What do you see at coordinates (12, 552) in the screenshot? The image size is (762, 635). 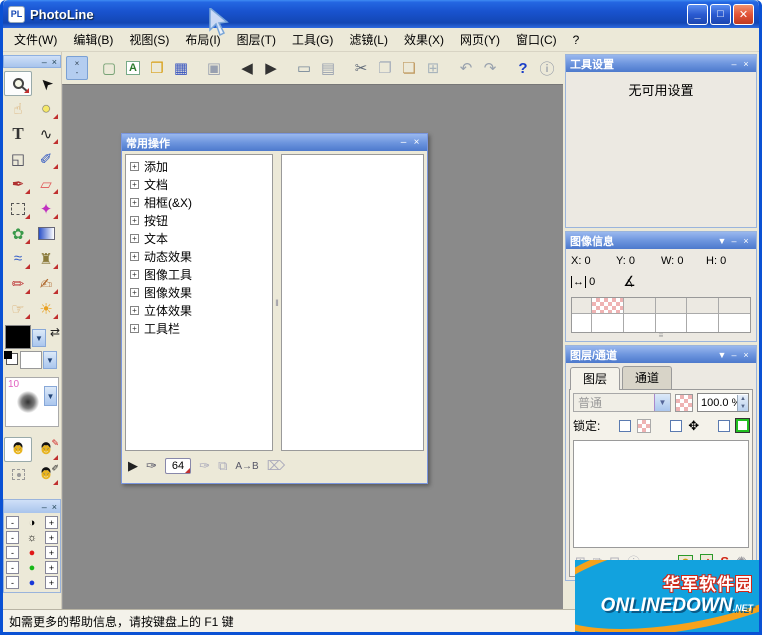 I see `red-minus-button: -` at bounding box center [12, 552].